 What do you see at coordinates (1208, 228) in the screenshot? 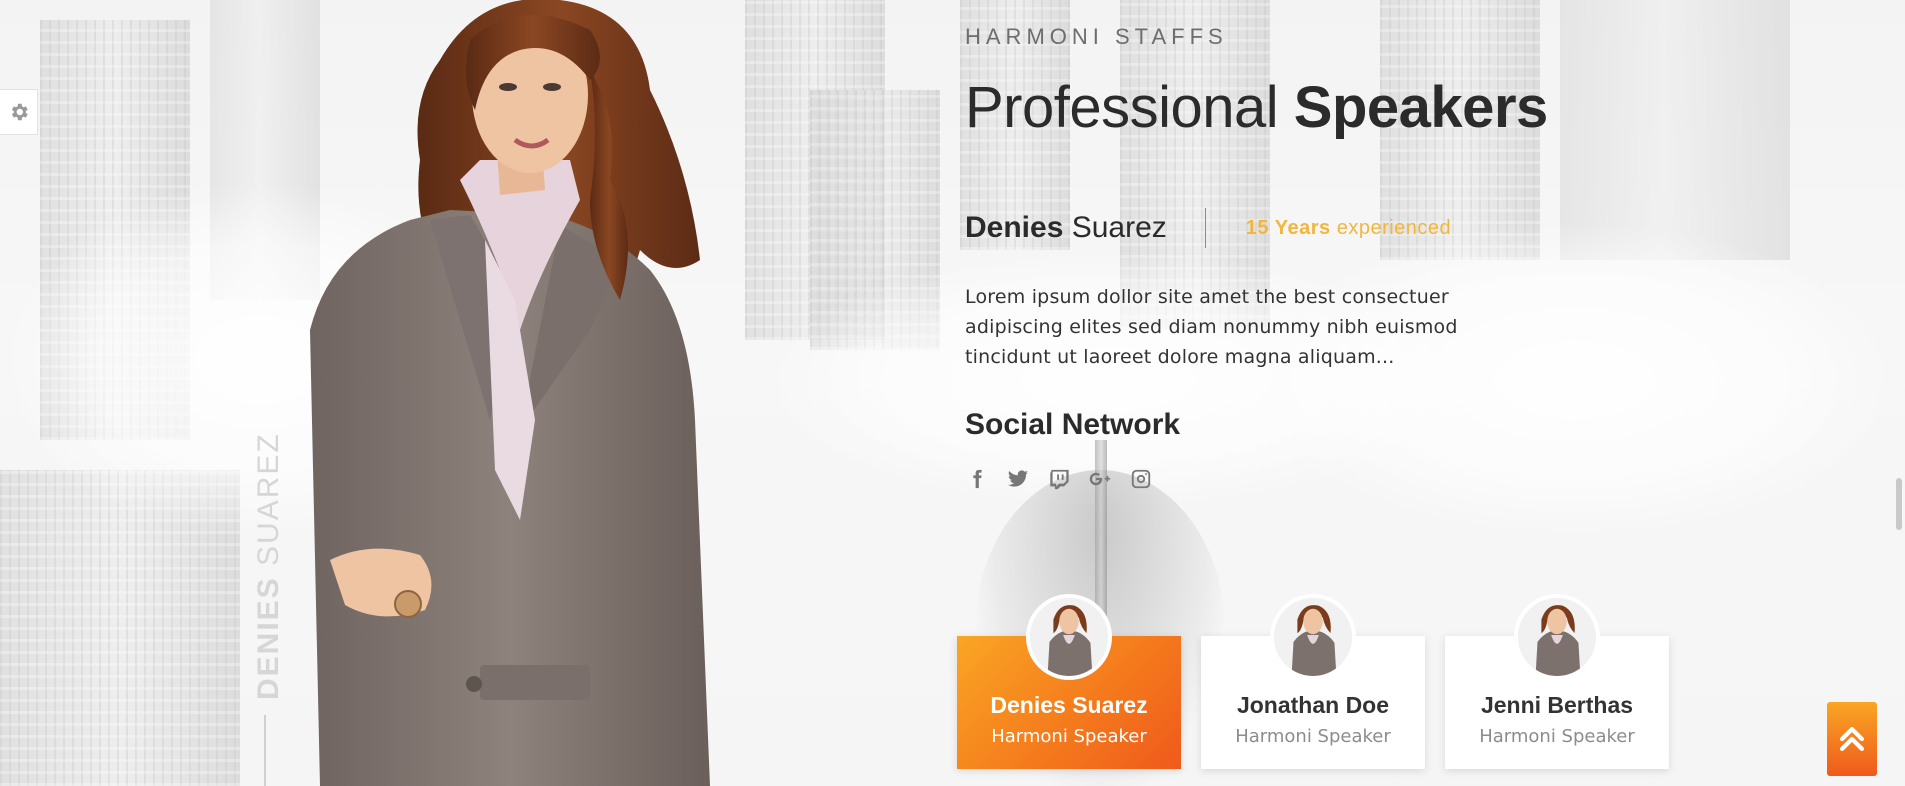
I see `speaker-name-row: Denies Suarez 15 Years experienced` at bounding box center [1208, 228].